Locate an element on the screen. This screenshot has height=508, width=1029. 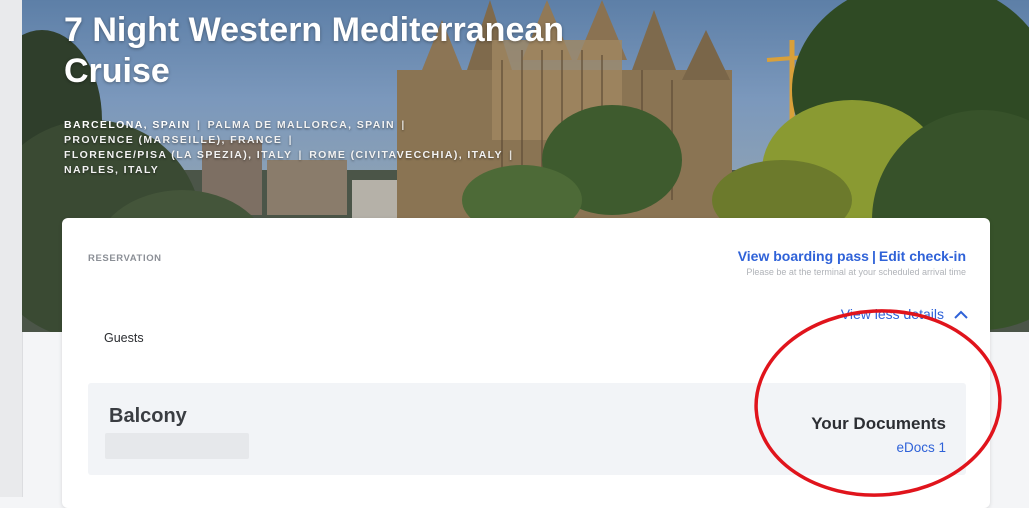
reservation-label: RESERVATION is located at coordinates (125, 258).